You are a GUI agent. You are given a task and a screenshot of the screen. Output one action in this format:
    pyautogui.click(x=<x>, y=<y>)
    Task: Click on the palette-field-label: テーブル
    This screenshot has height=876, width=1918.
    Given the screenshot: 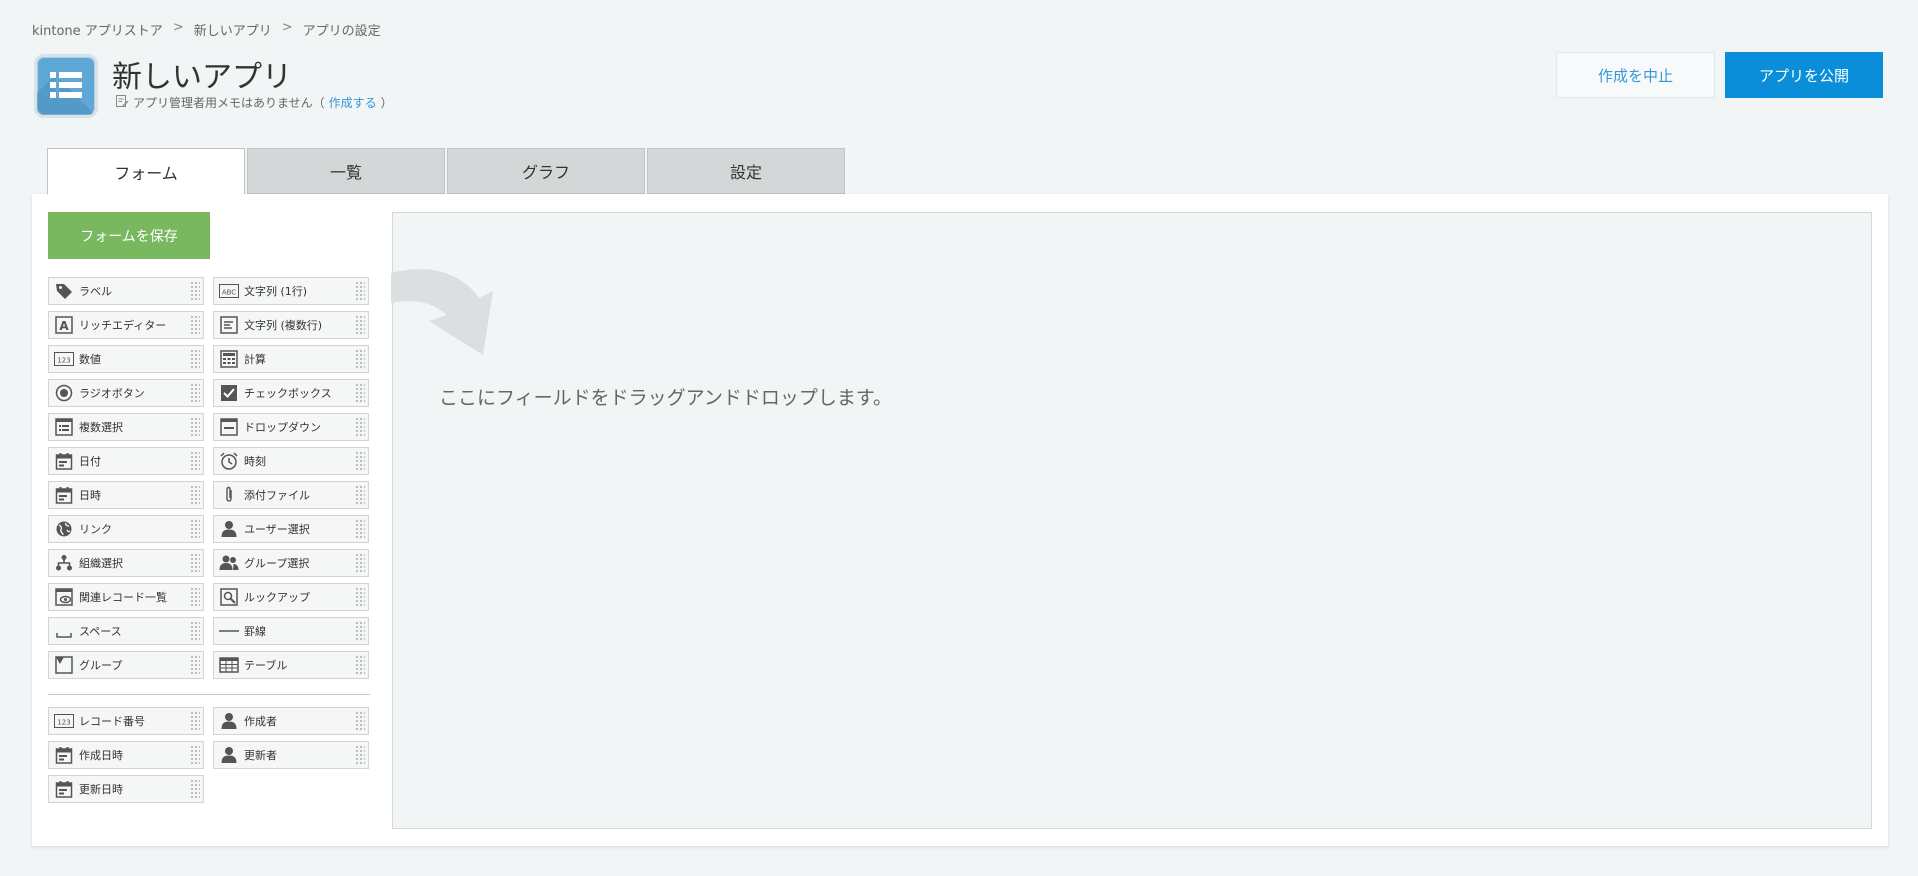 What is the action you would take?
    pyautogui.click(x=266, y=665)
    